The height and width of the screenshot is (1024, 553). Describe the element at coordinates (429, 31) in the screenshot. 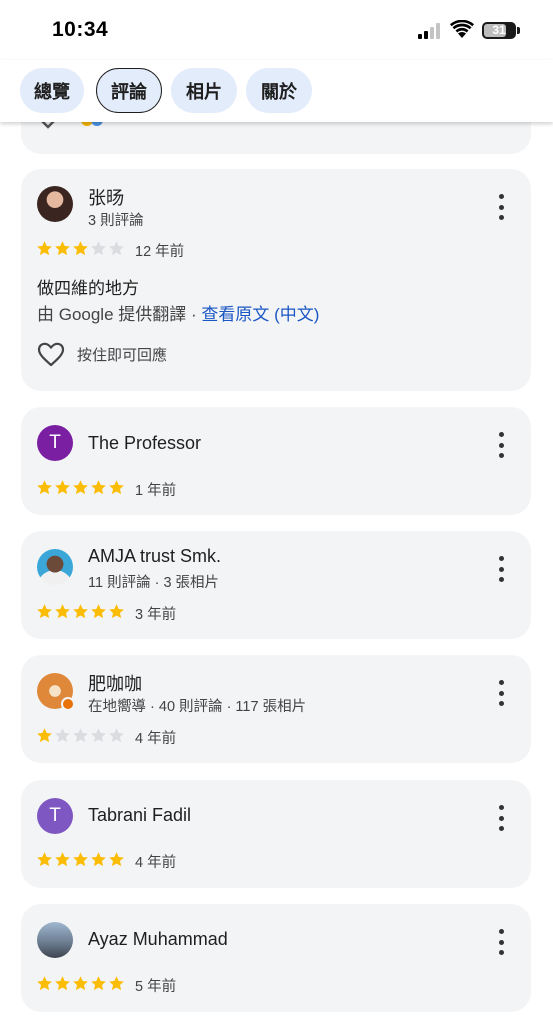

I see `cellular-signal-icon` at that location.